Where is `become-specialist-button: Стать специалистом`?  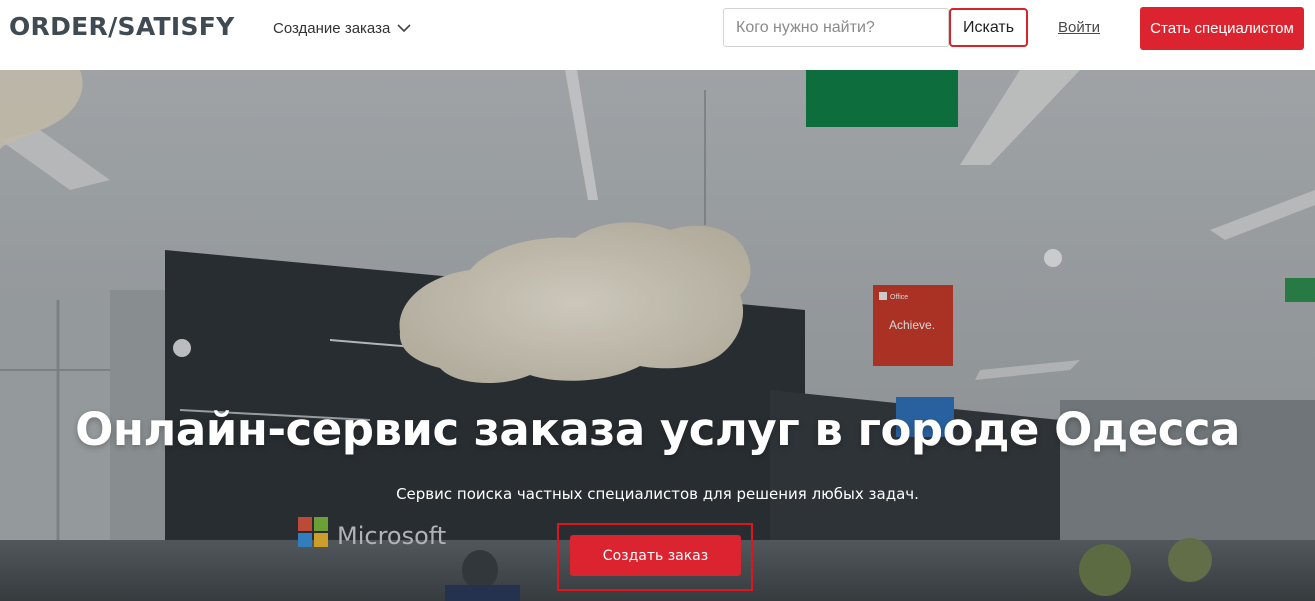
become-specialist-button: Стать специалистом is located at coordinates (1222, 28).